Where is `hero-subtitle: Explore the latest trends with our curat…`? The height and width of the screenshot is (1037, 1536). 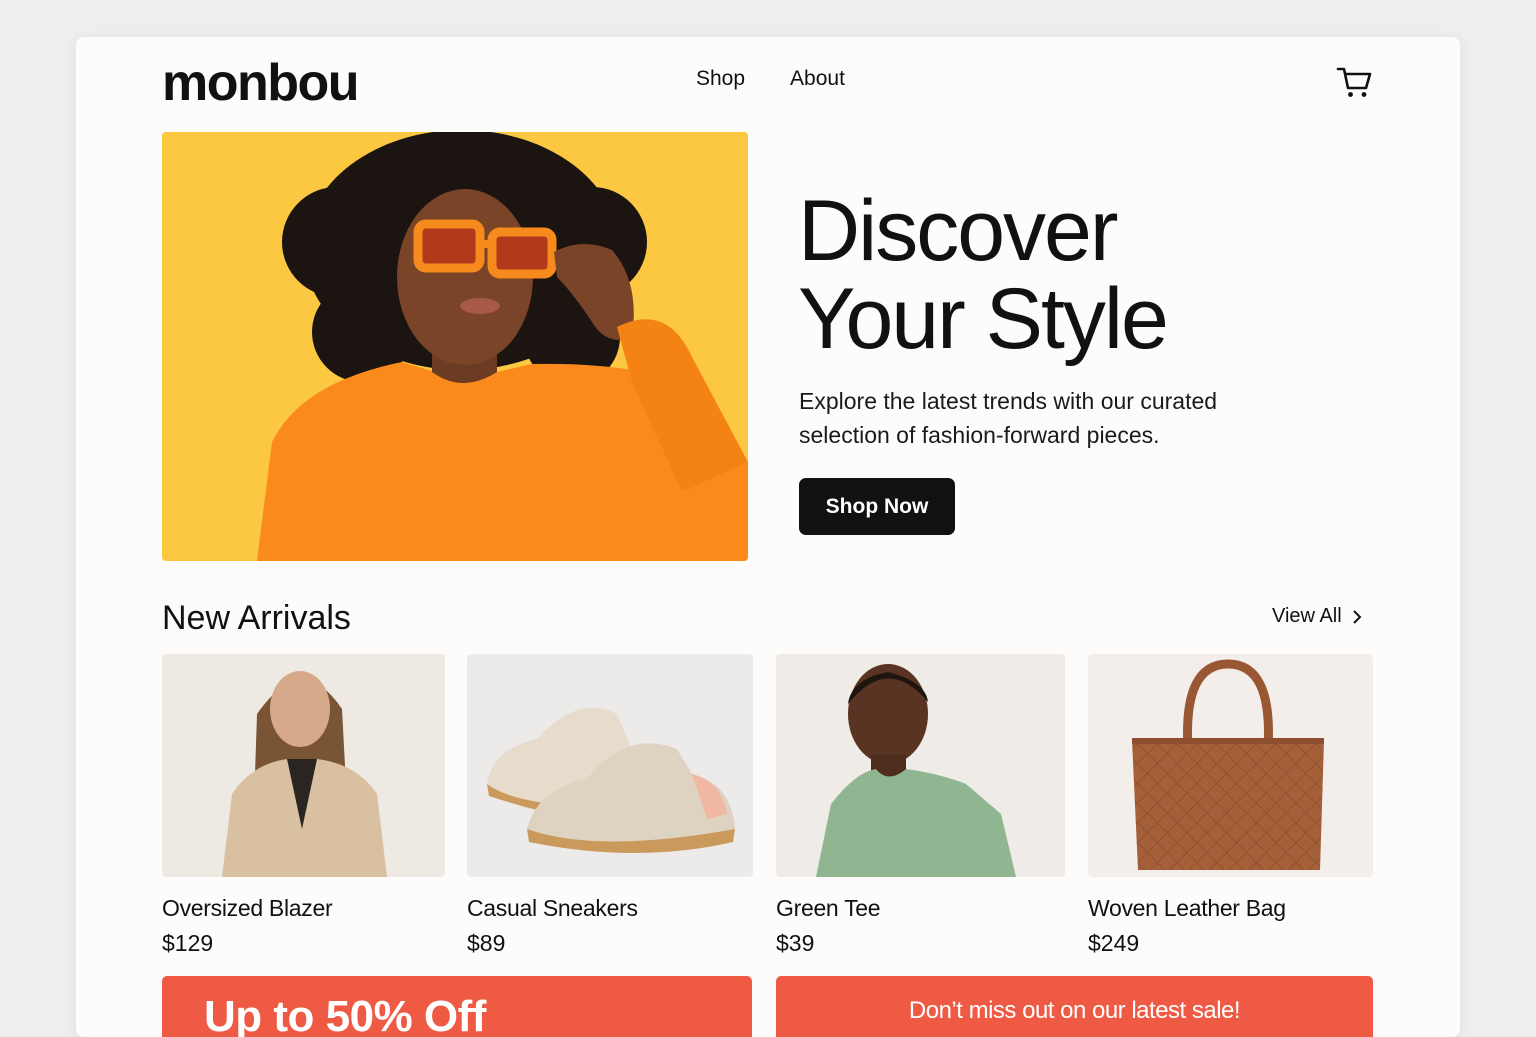
hero-subtitle: Explore the latest trends with our curat… is located at coordinates (1008, 418).